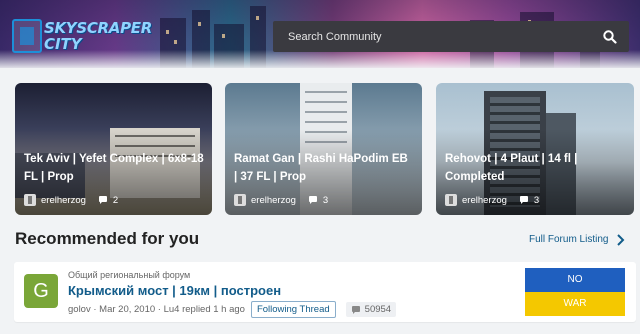  I want to click on banner-bottom: WAR, so click(575, 304).